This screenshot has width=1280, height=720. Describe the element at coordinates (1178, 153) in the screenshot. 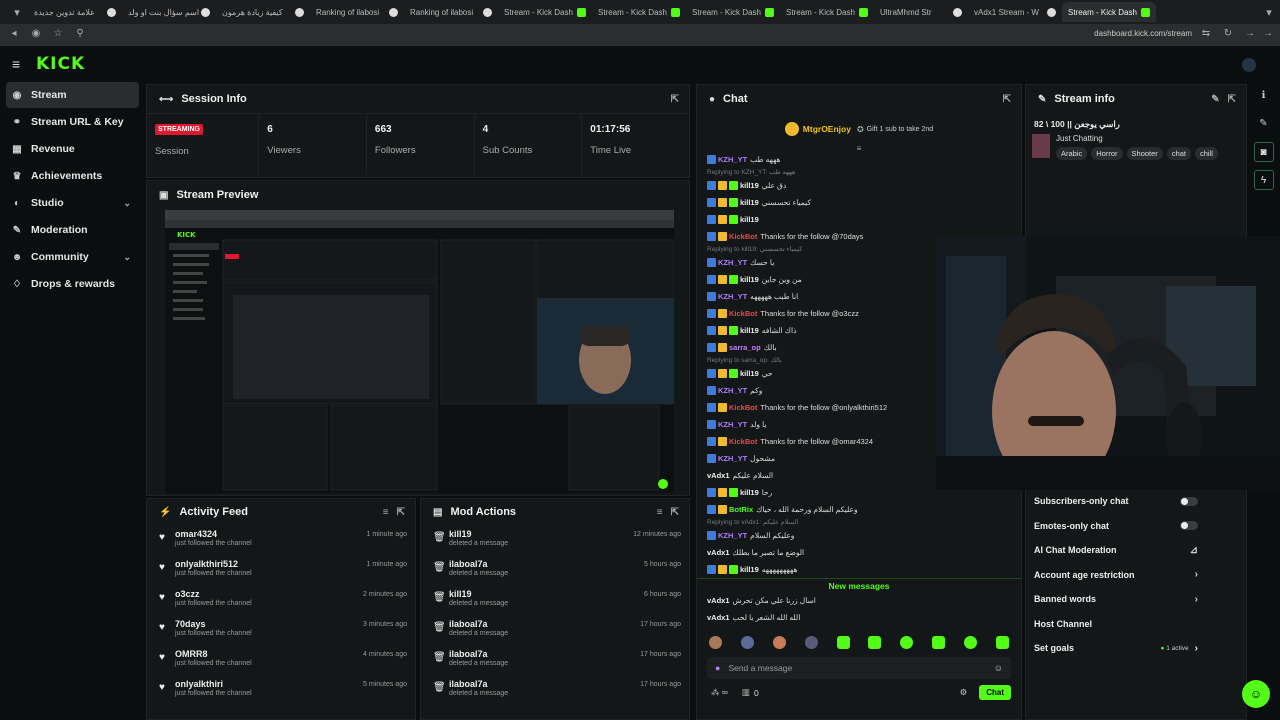

I see `stream-tag: chat` at that location.